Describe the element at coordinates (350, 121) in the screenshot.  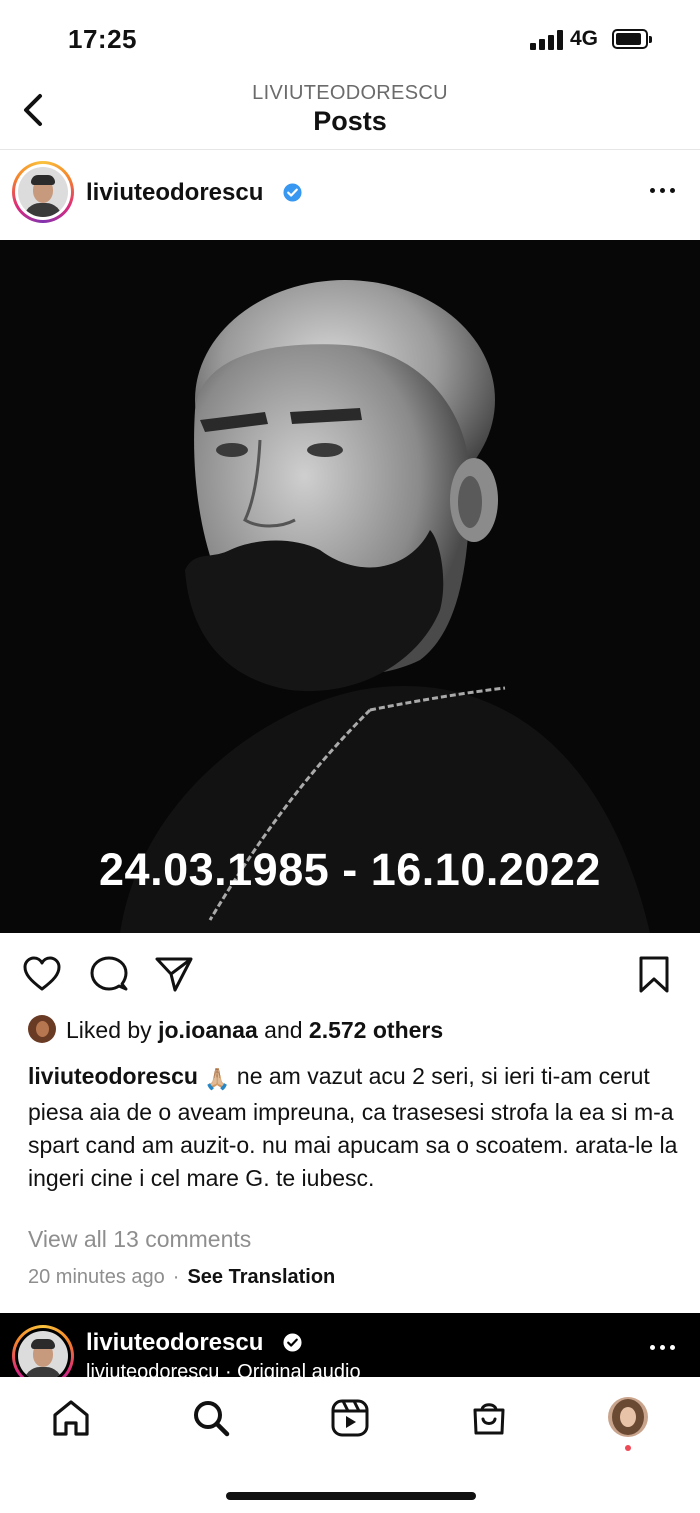
I see `page-title: Posts` at that location.